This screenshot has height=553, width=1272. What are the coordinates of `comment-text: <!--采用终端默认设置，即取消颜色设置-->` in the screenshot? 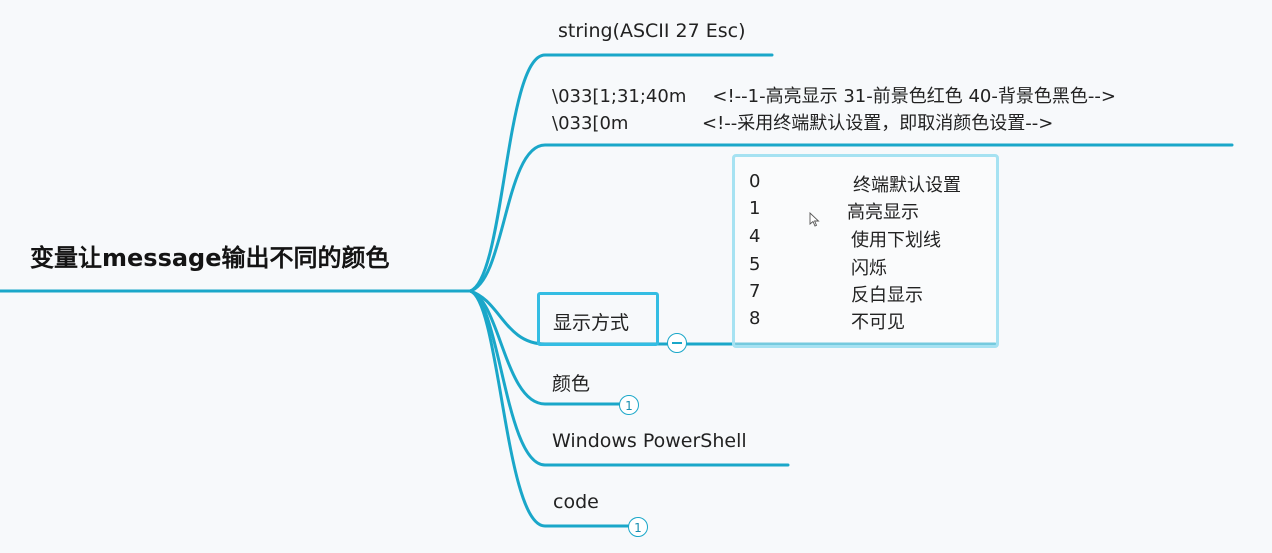 It's located at (878, 123).